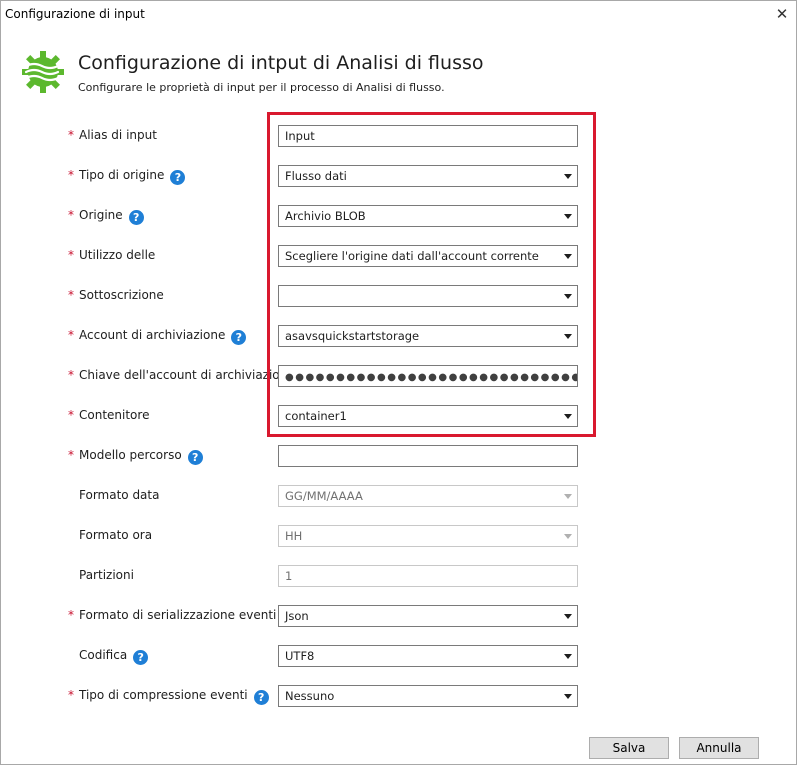  Describe the element at coordinates (188, 616) in the screenshot. I see `serialization-format-label: Formato di serializzazione eventi?` at that location.